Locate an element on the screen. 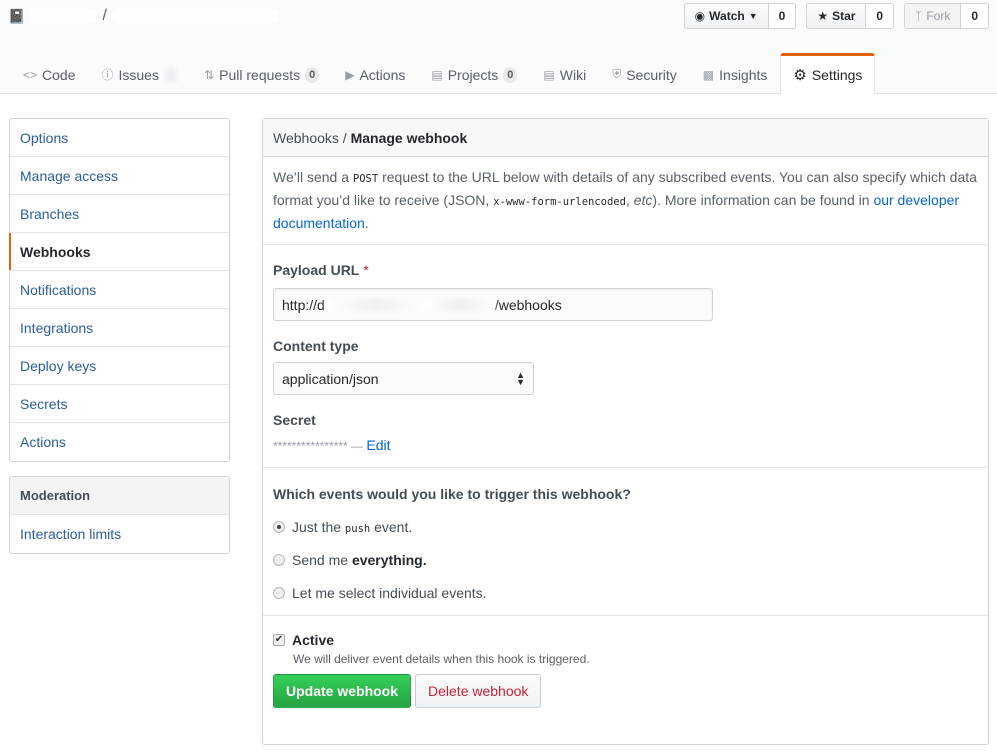 The height and width of the screenshot is (755, 997). secret-masked: **************** is located at coordinates (310, 446).